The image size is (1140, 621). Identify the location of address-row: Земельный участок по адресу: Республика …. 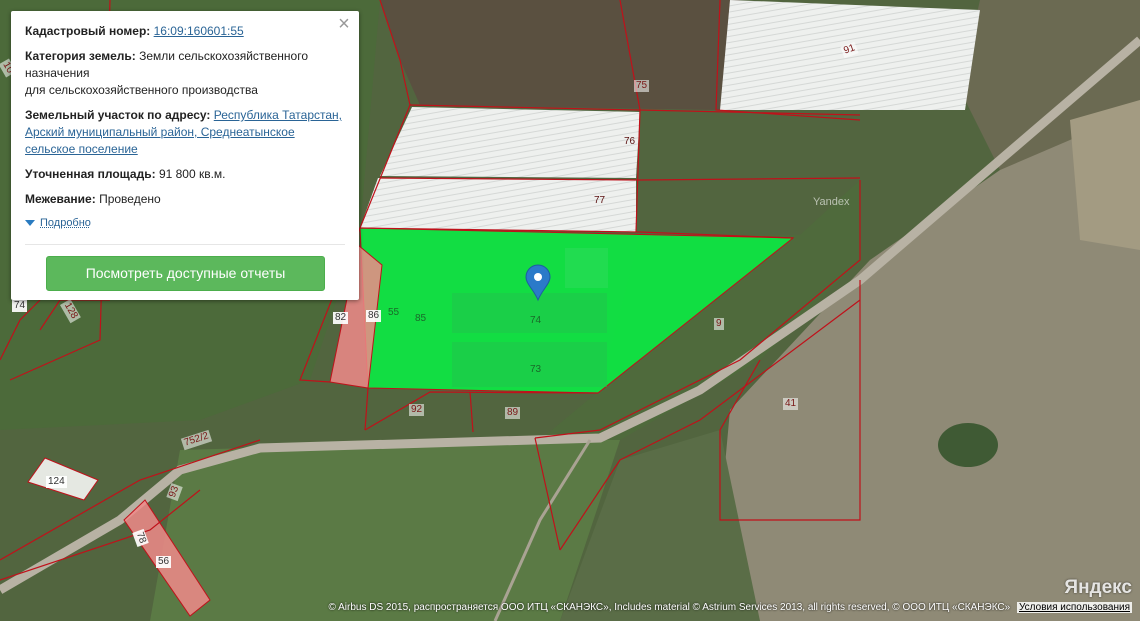
(186, 132).